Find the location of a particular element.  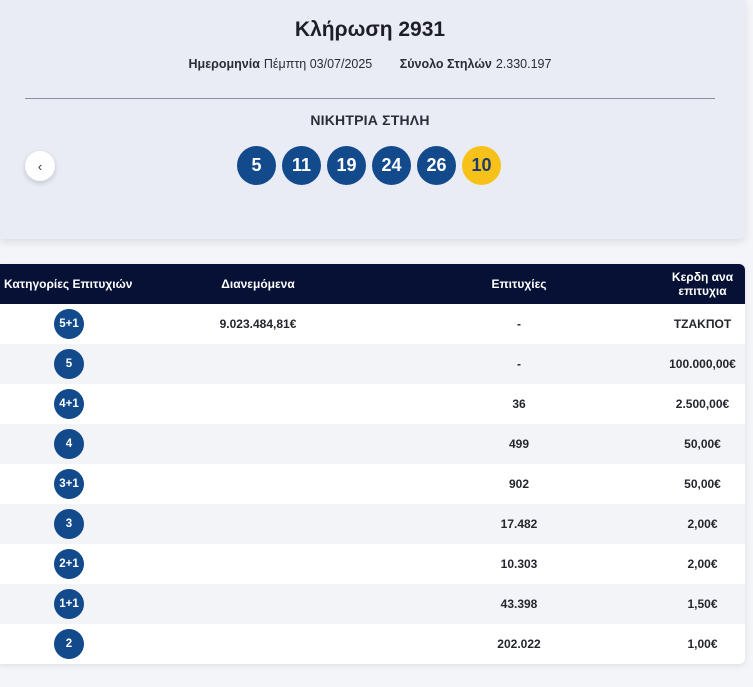

table-row: 2 202.022 1,00€ is located at coordinates (372, 644).